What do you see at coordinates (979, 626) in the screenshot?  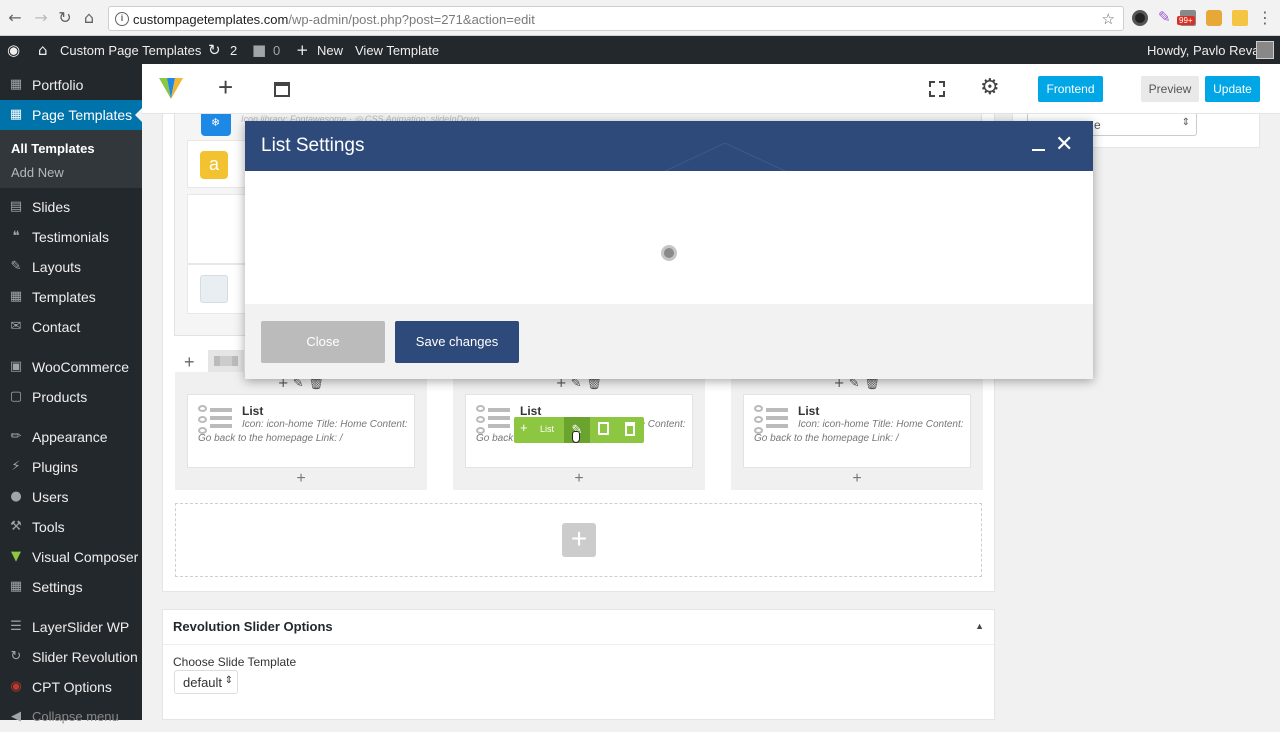 I see `collapse-arrow-icon: ▲` at bounding box center [979, 626].